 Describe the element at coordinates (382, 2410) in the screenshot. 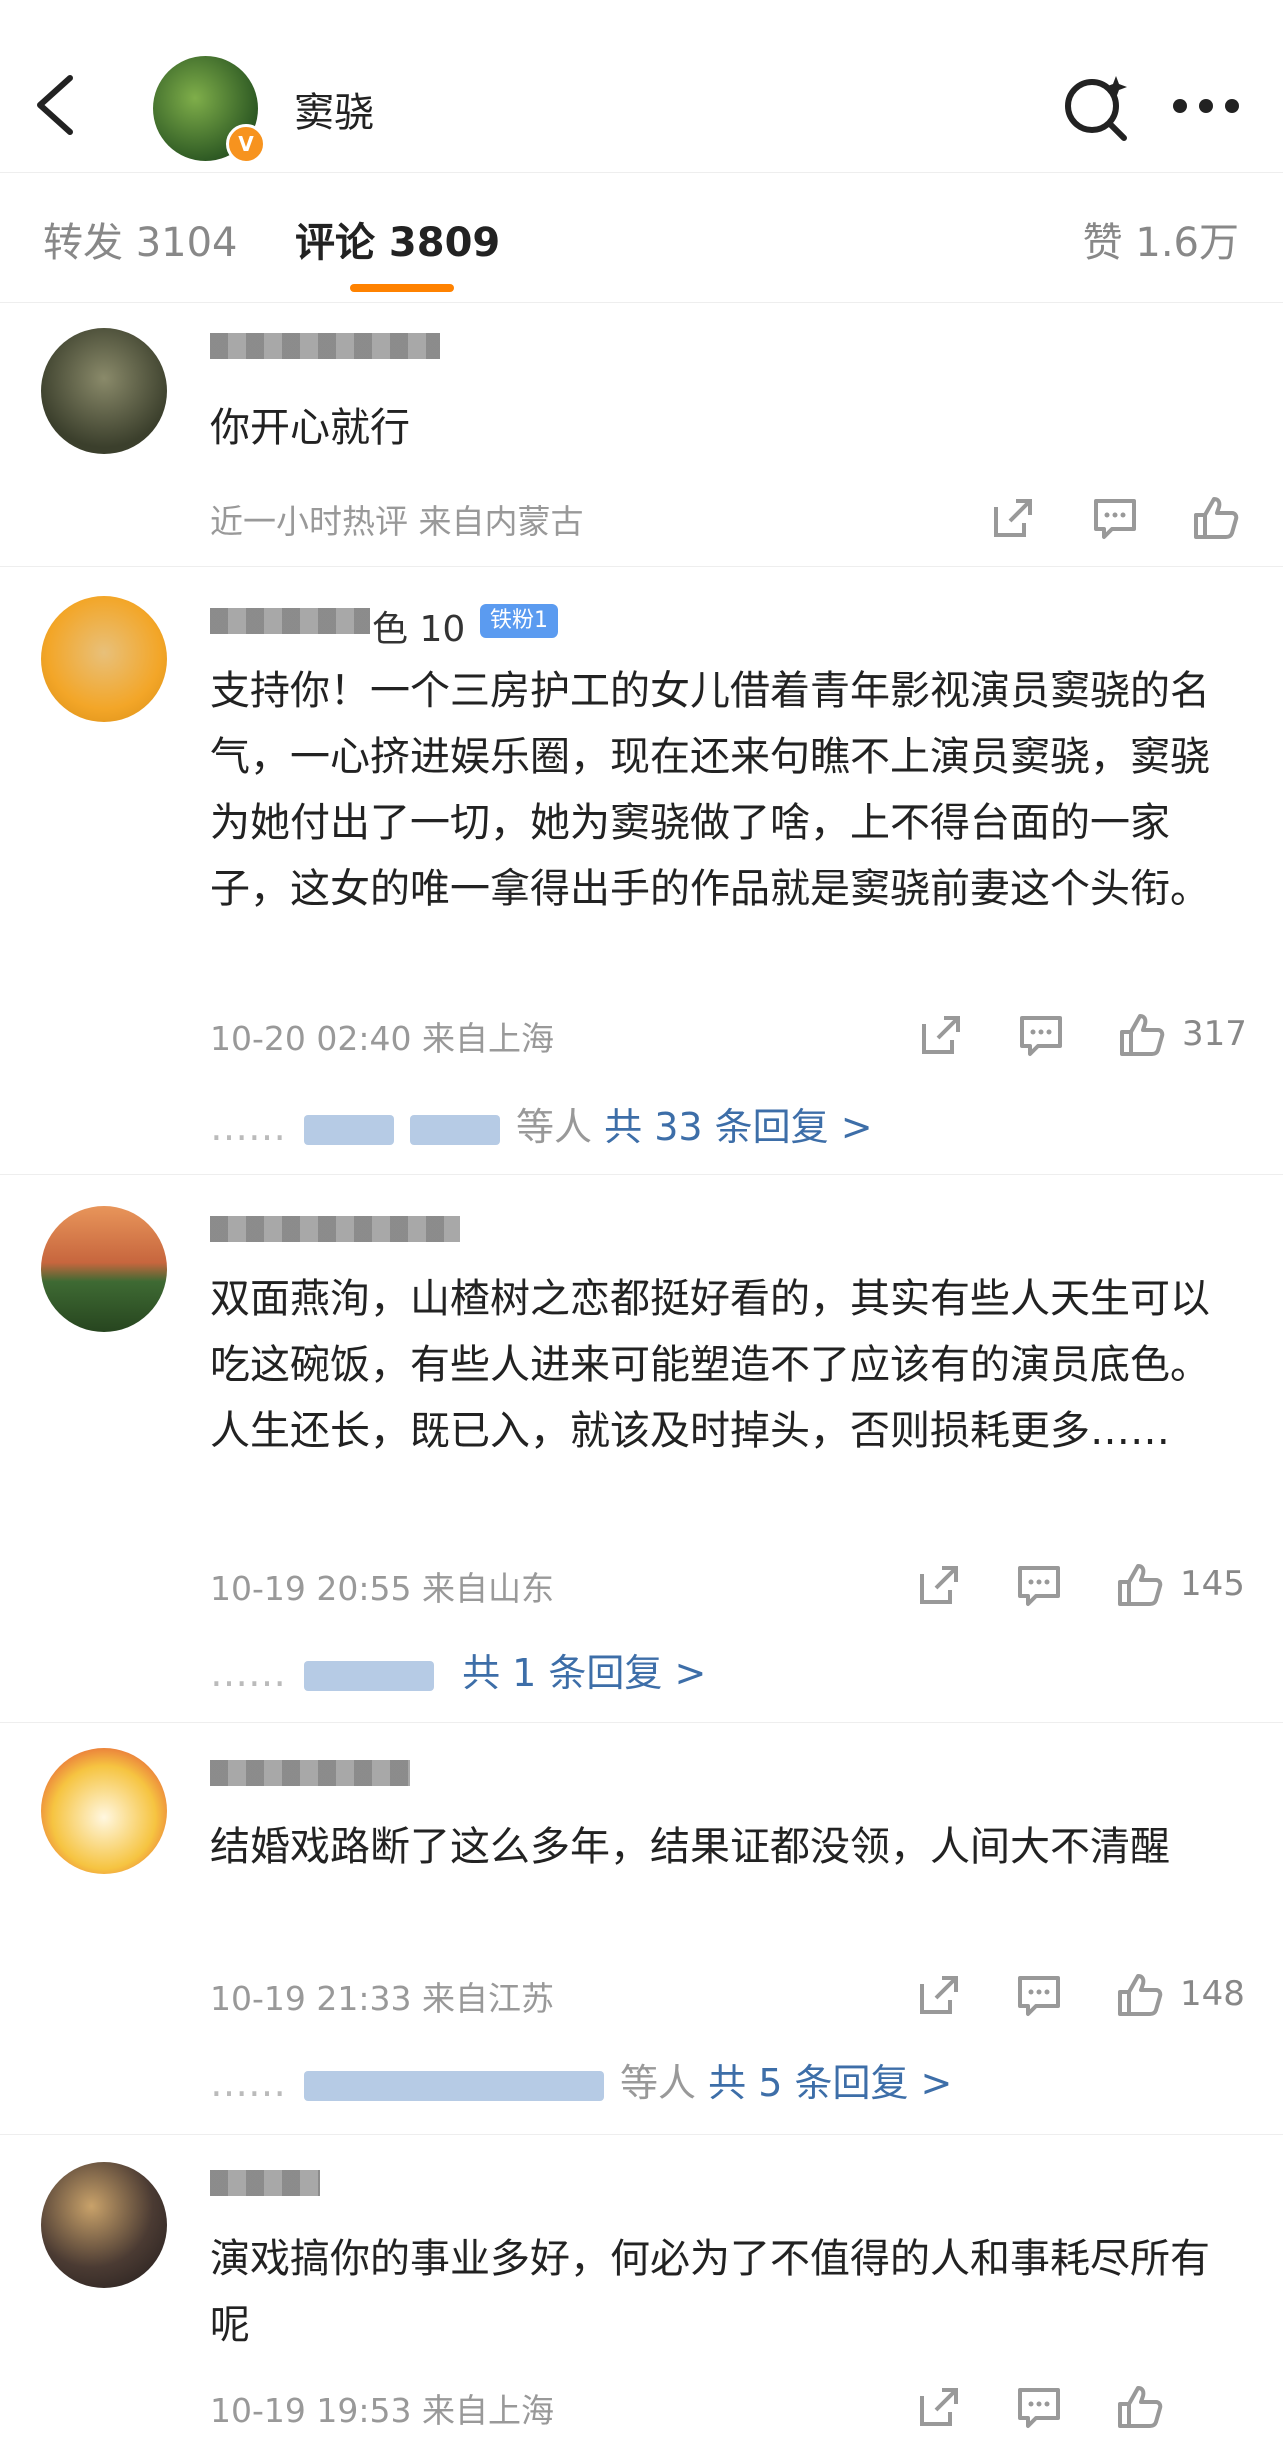

I see `comment-meta: 10-19 19:53 来自上海` at that location.